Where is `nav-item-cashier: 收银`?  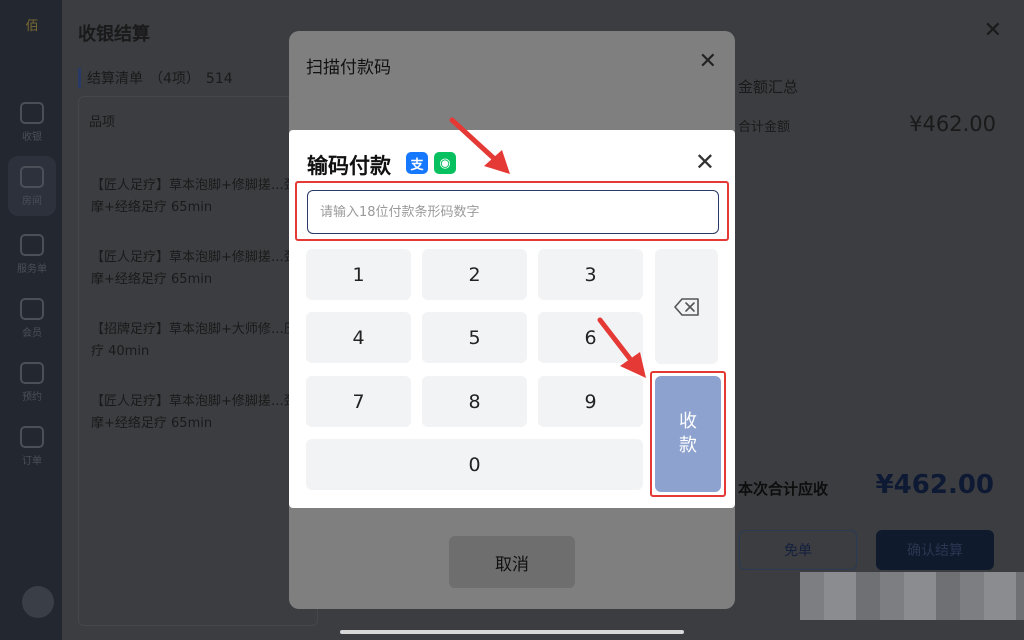
nav-item-cashier: 收银 is located at coordinates (32, 122).